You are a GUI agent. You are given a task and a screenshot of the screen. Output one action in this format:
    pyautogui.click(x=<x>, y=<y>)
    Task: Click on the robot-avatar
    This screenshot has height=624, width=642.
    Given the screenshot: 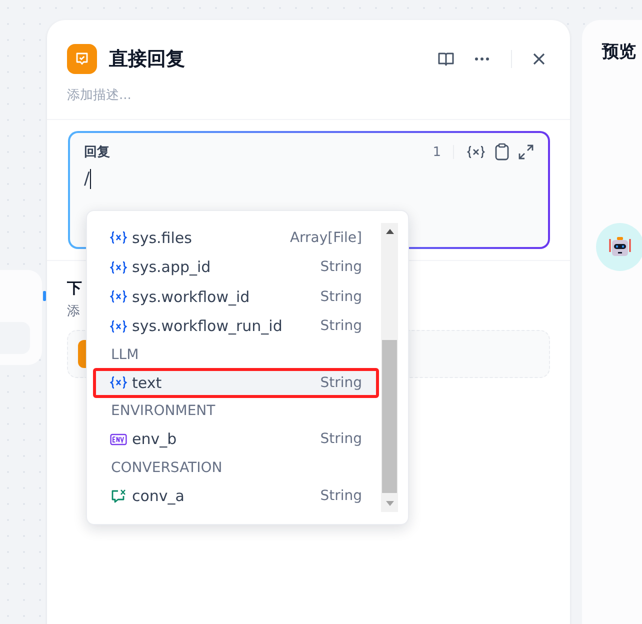 What is the action you would take?
    pyautogui.click(x=619, y=247)
    